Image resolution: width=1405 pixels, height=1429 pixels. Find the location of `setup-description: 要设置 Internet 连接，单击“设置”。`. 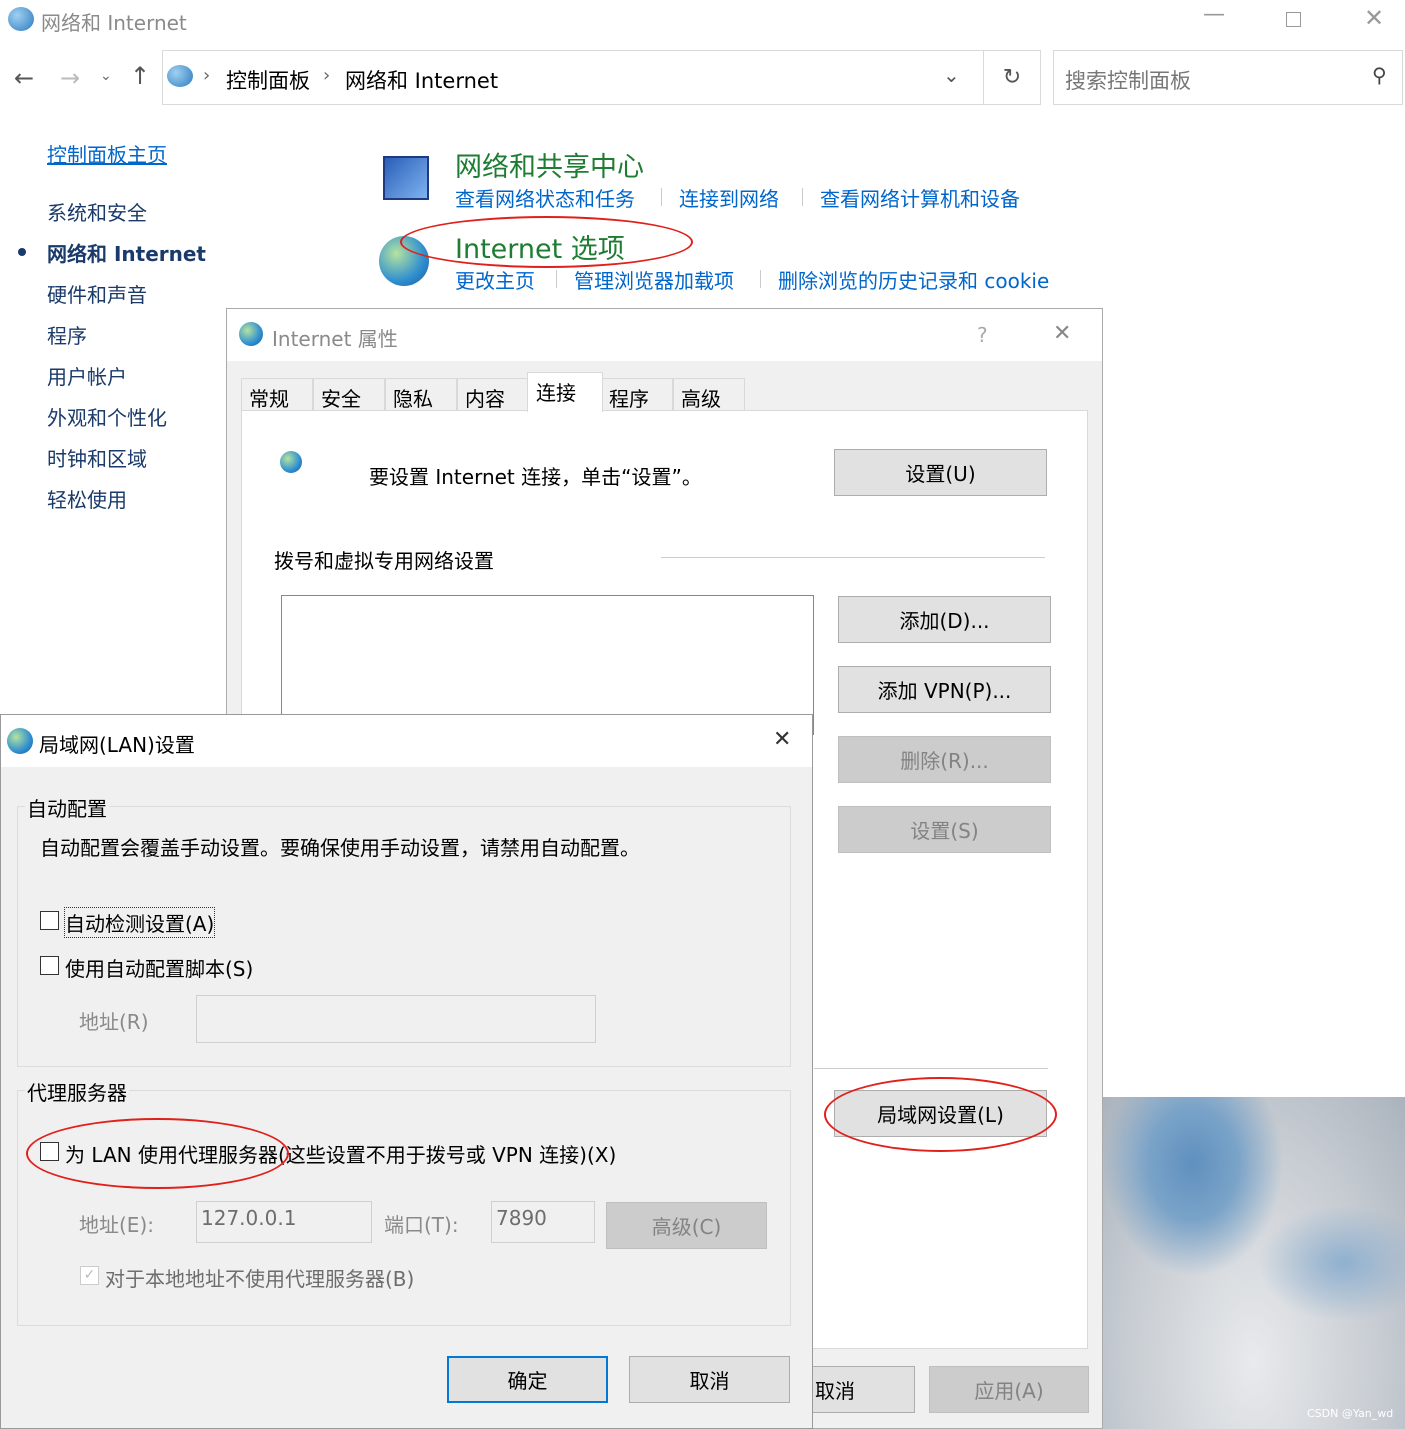

setup-description: 要设置 Internet 连接，单击“设置”。 is located at coordinates (535, 477).